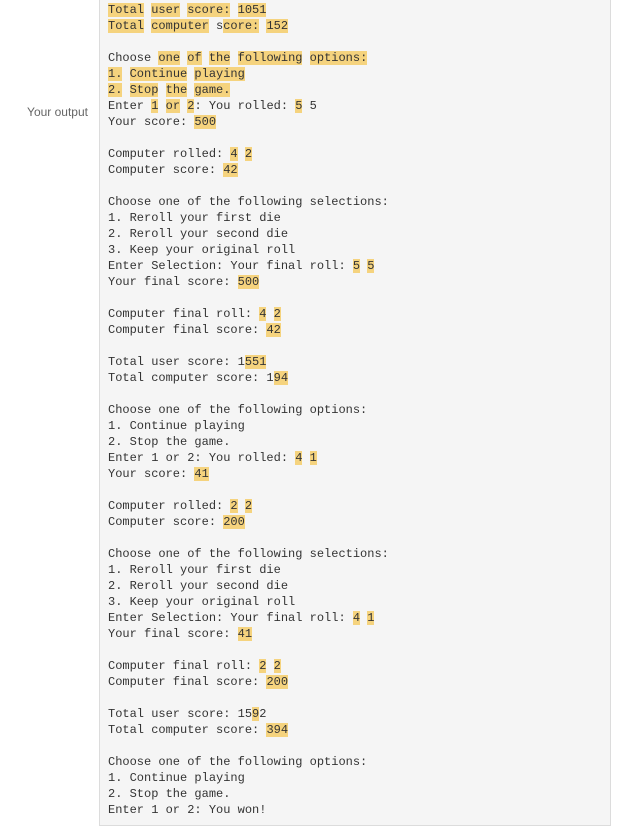  What do you see at coordinates (241, 26) in the screenshot?
I see `diff-highlight: core:` at bounding box center [241, 26].